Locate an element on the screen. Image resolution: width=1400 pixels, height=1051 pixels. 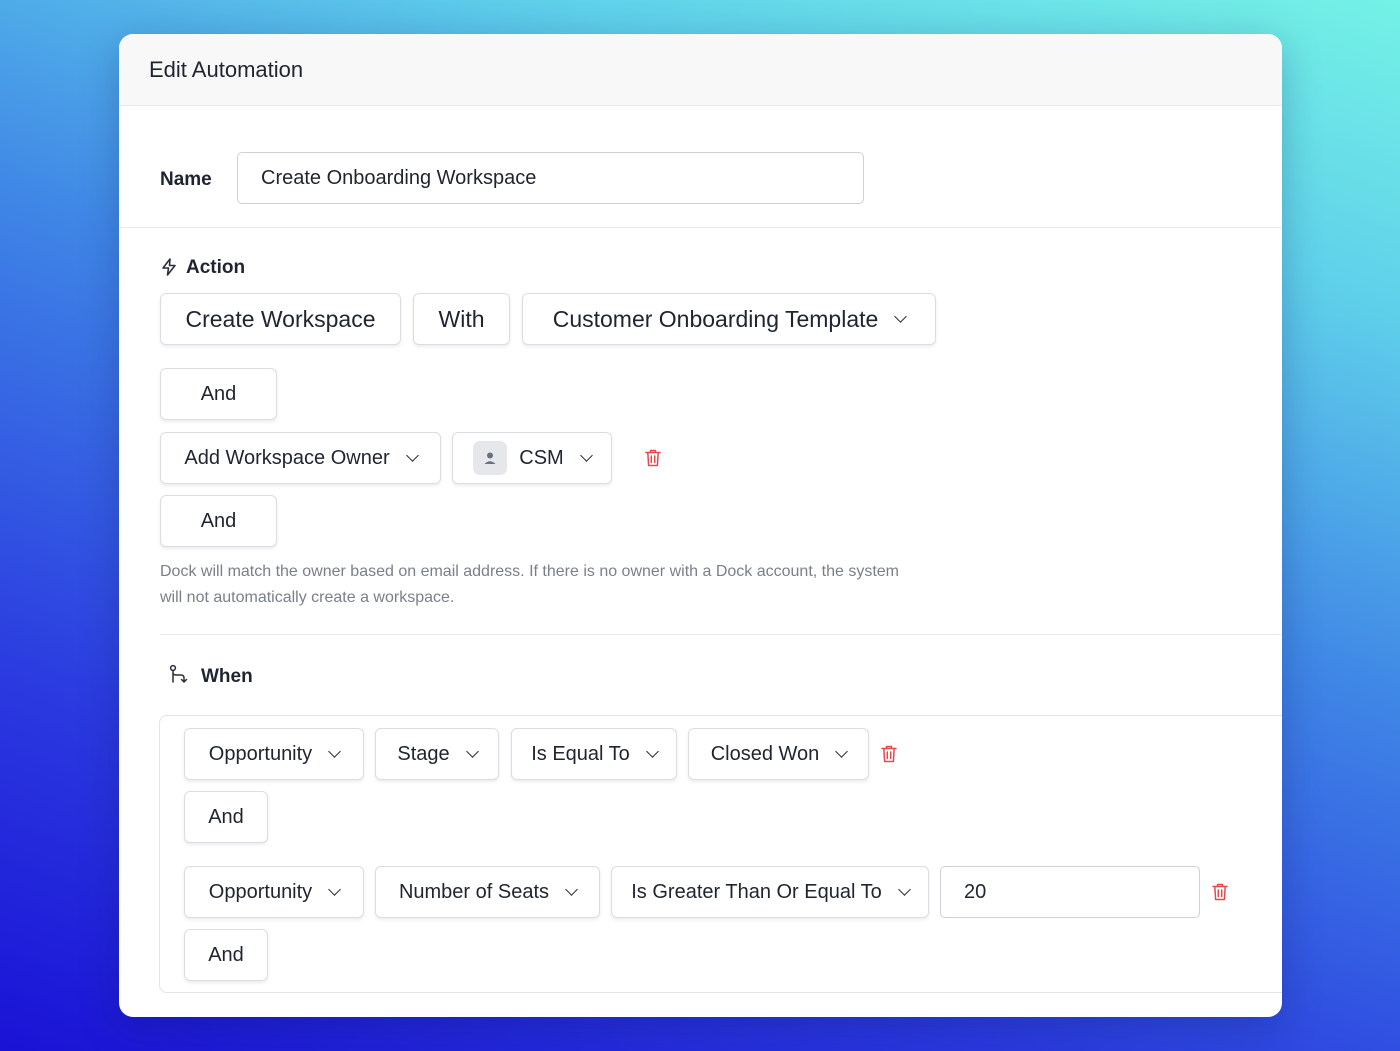
condition-field-label: Stage is located at coordinates (423, 753).